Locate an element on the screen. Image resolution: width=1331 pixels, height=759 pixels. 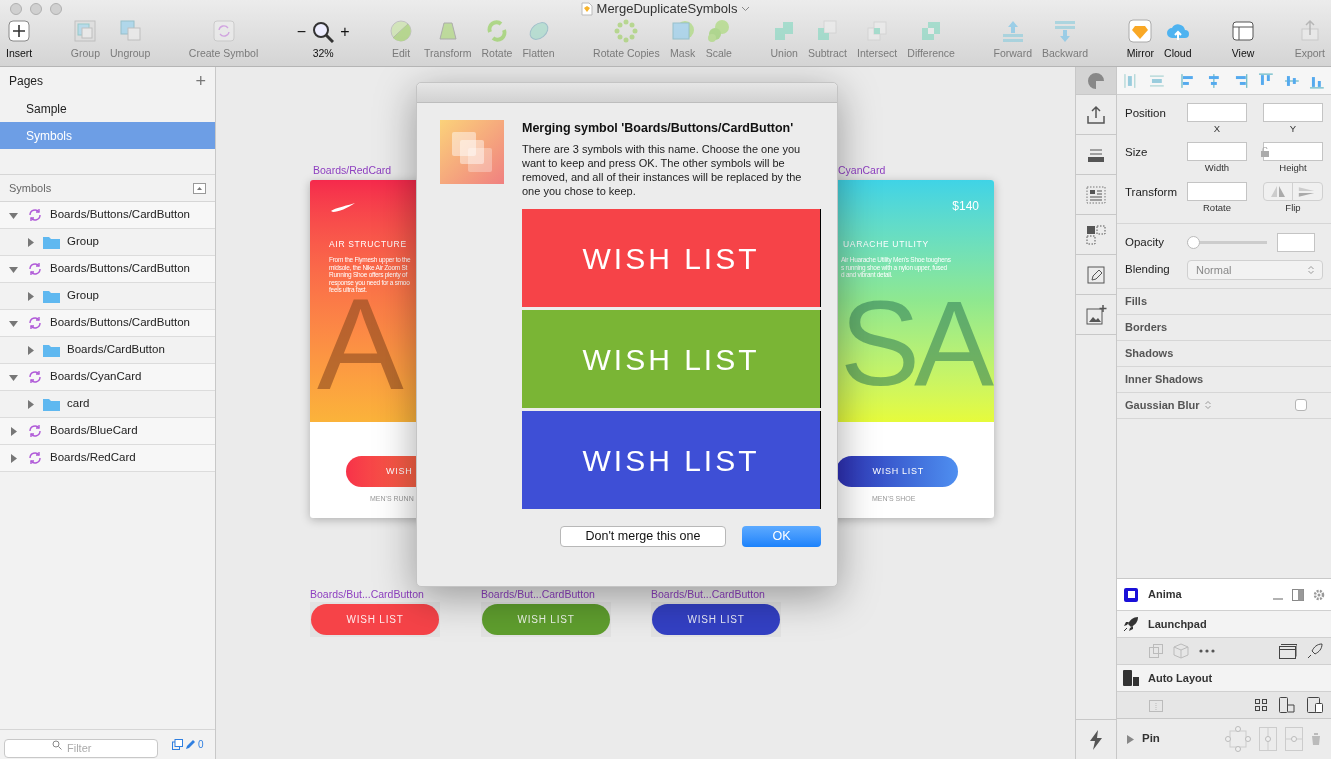
browser-window-icon is located at coordinates (1288, 651).